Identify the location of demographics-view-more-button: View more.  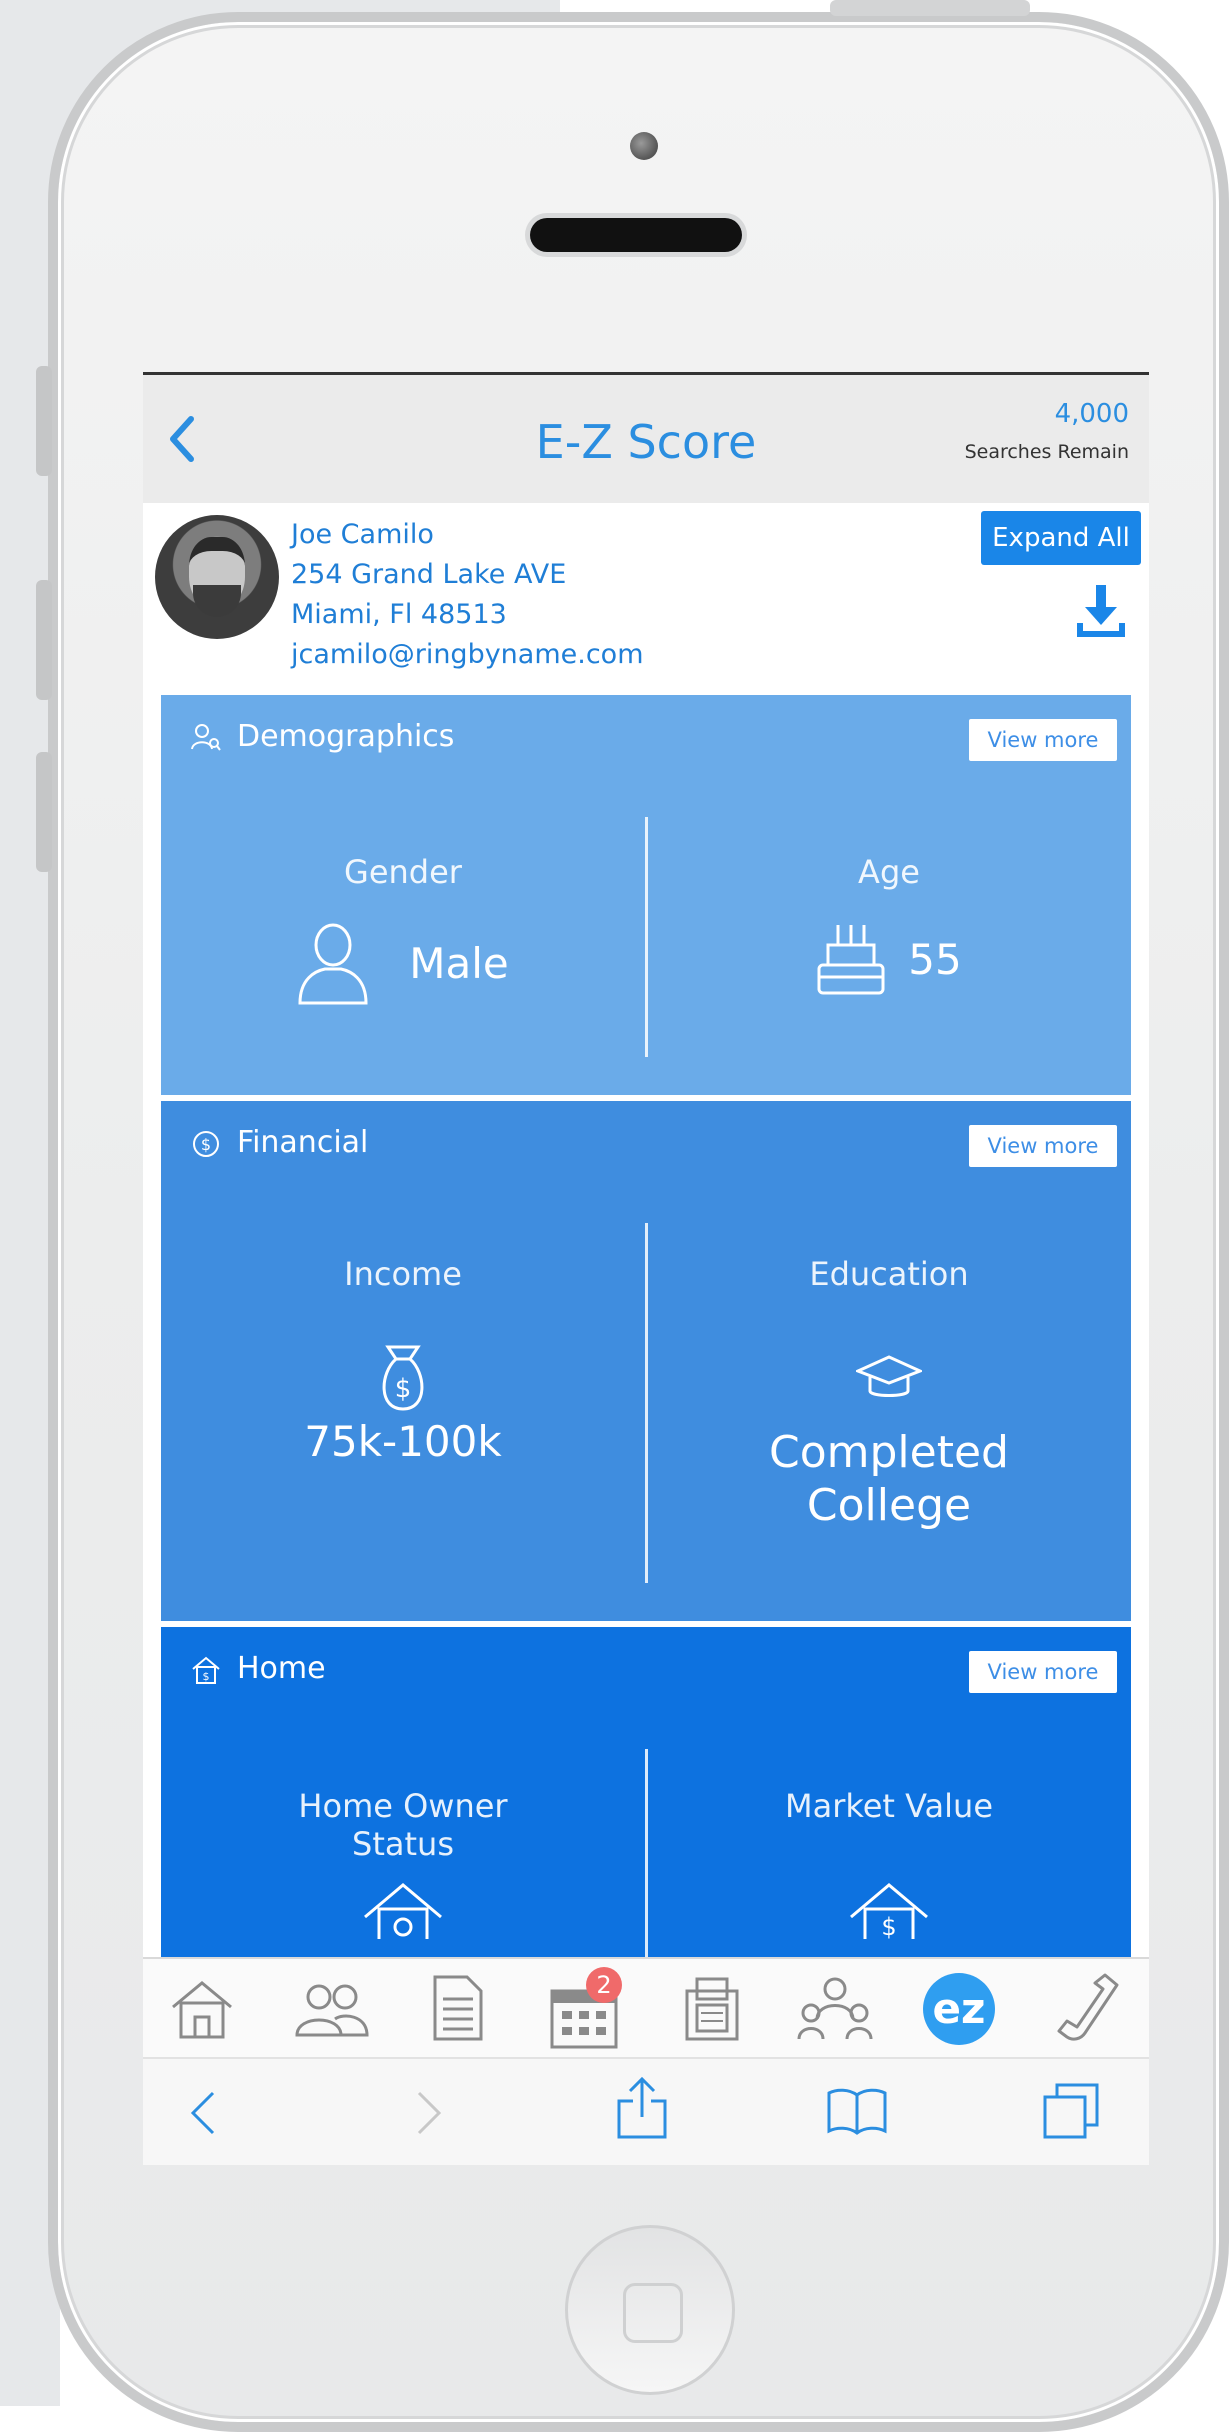
(1043, 740).